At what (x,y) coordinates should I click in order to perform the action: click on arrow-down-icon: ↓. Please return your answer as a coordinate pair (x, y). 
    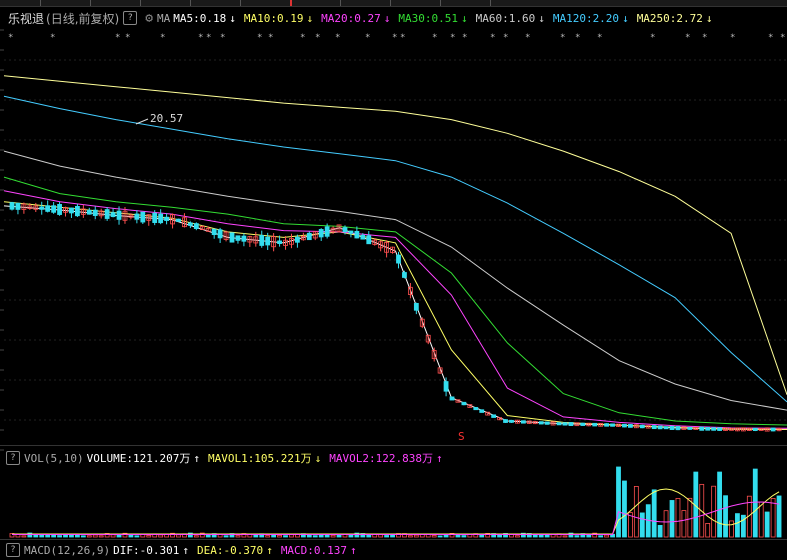
    Looking at the image, I should click on (318, 458).